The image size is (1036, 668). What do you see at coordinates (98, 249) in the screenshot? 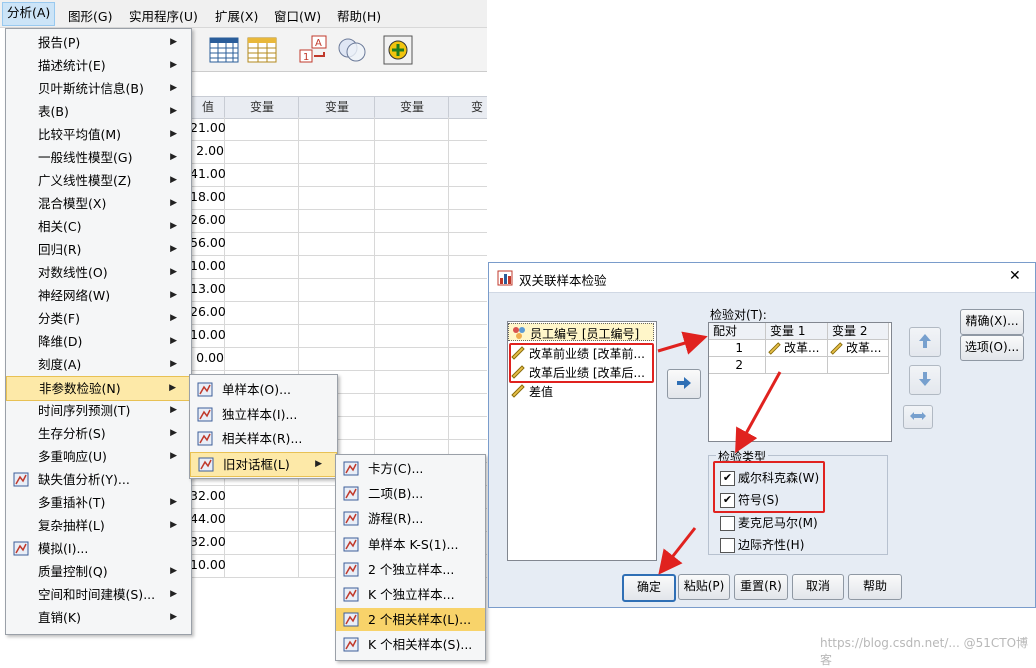
I see `analyze-menu-item: 回归(R) ▶` at bounding box center [98, 249].